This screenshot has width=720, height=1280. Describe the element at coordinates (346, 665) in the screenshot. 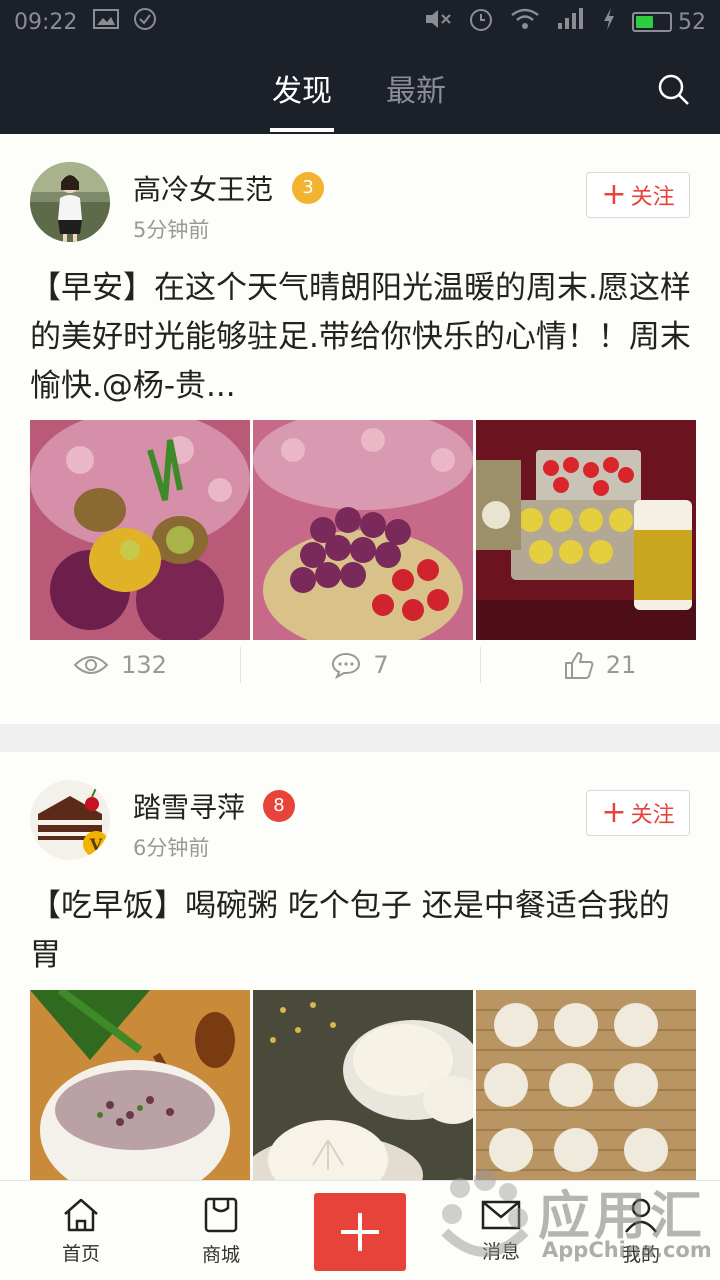

I see `comment-icon` at that location.